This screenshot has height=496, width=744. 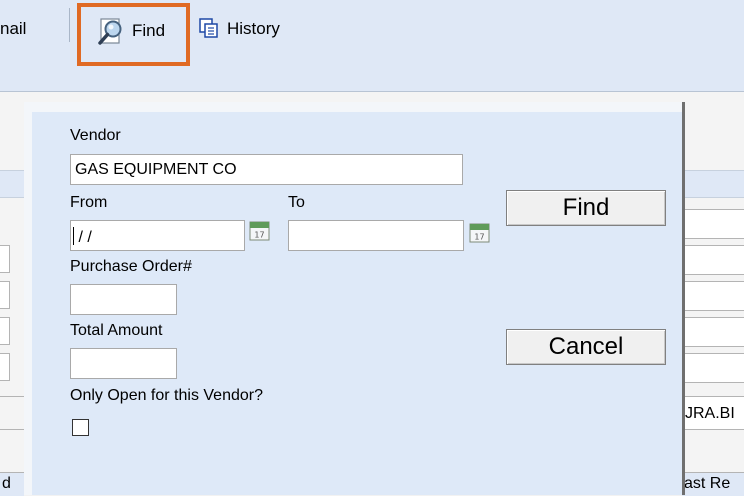 I want to click on toolbar-history-label: History, so click(x=253, y=28).